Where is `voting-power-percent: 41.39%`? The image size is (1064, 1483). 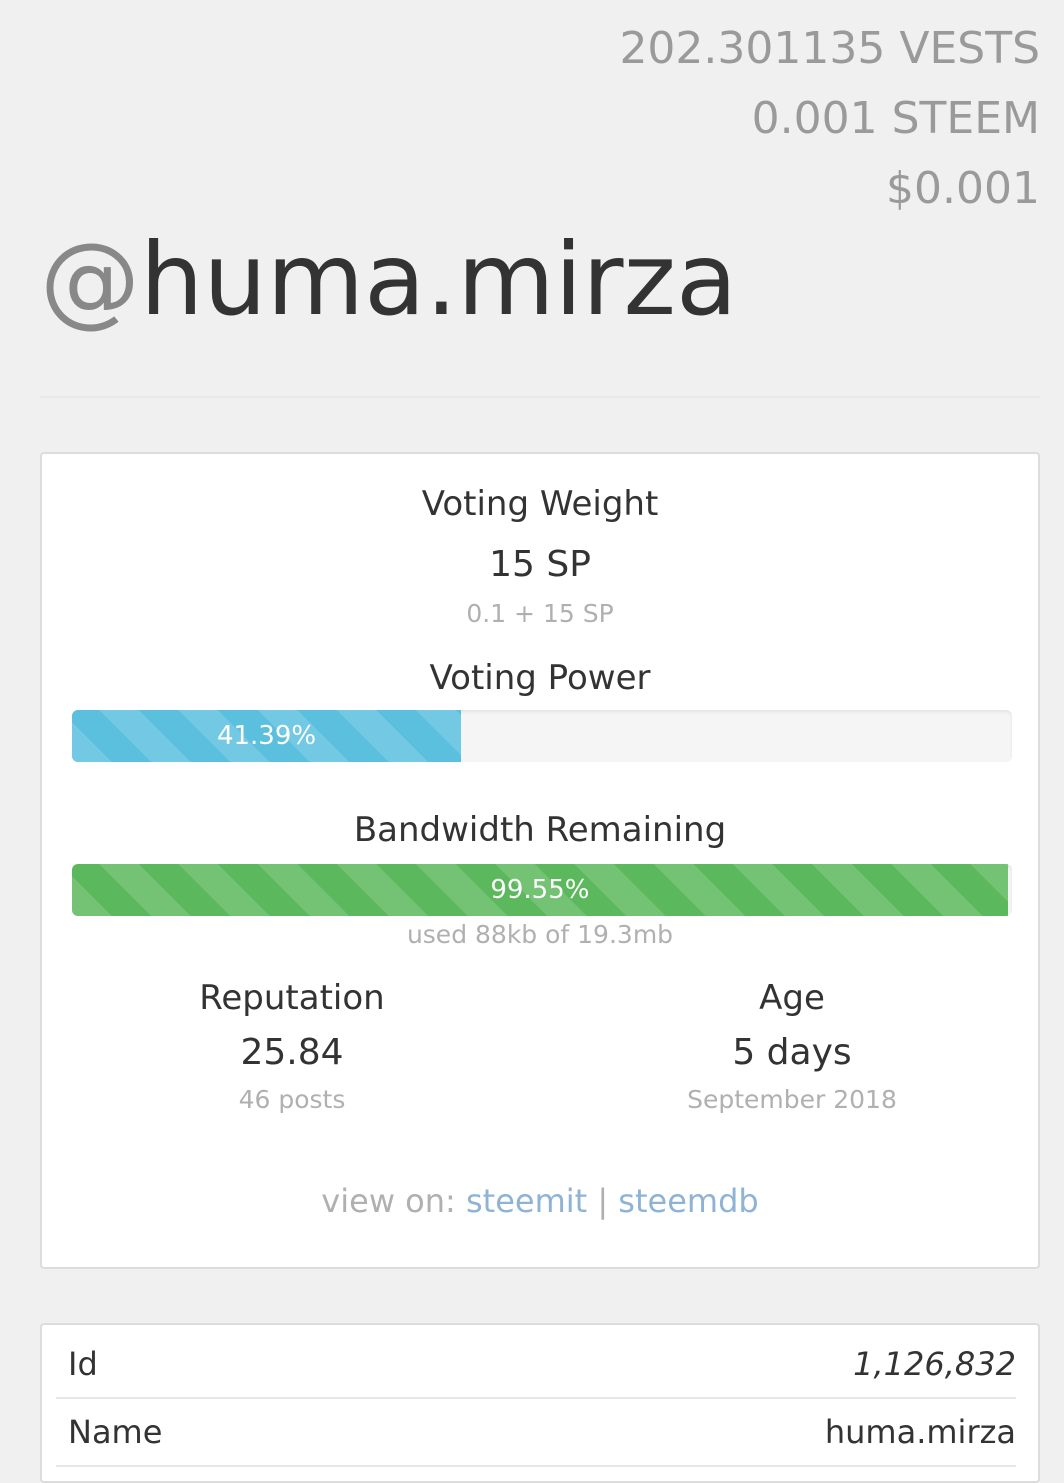
voting-power-percent: 41.39% is located at coordinates (266, 736).